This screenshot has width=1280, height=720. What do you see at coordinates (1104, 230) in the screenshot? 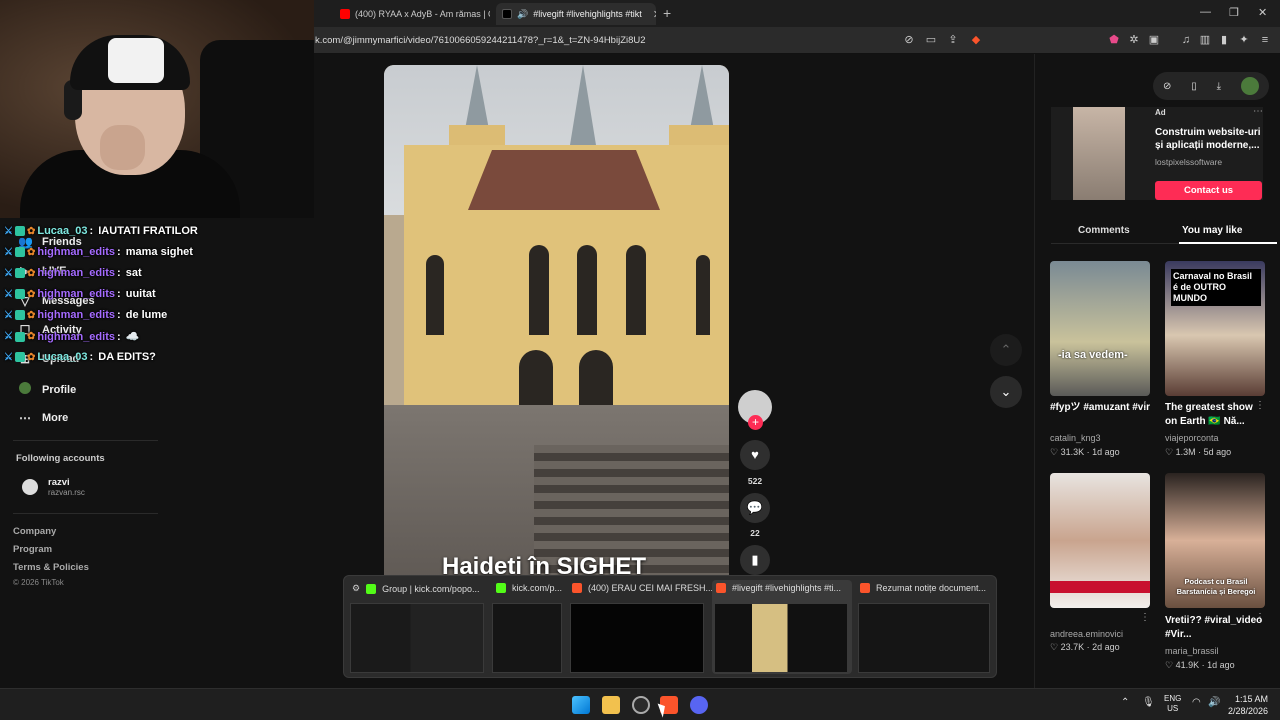
I see `tab-comments: Comments` at bounding box center [1104, 230].